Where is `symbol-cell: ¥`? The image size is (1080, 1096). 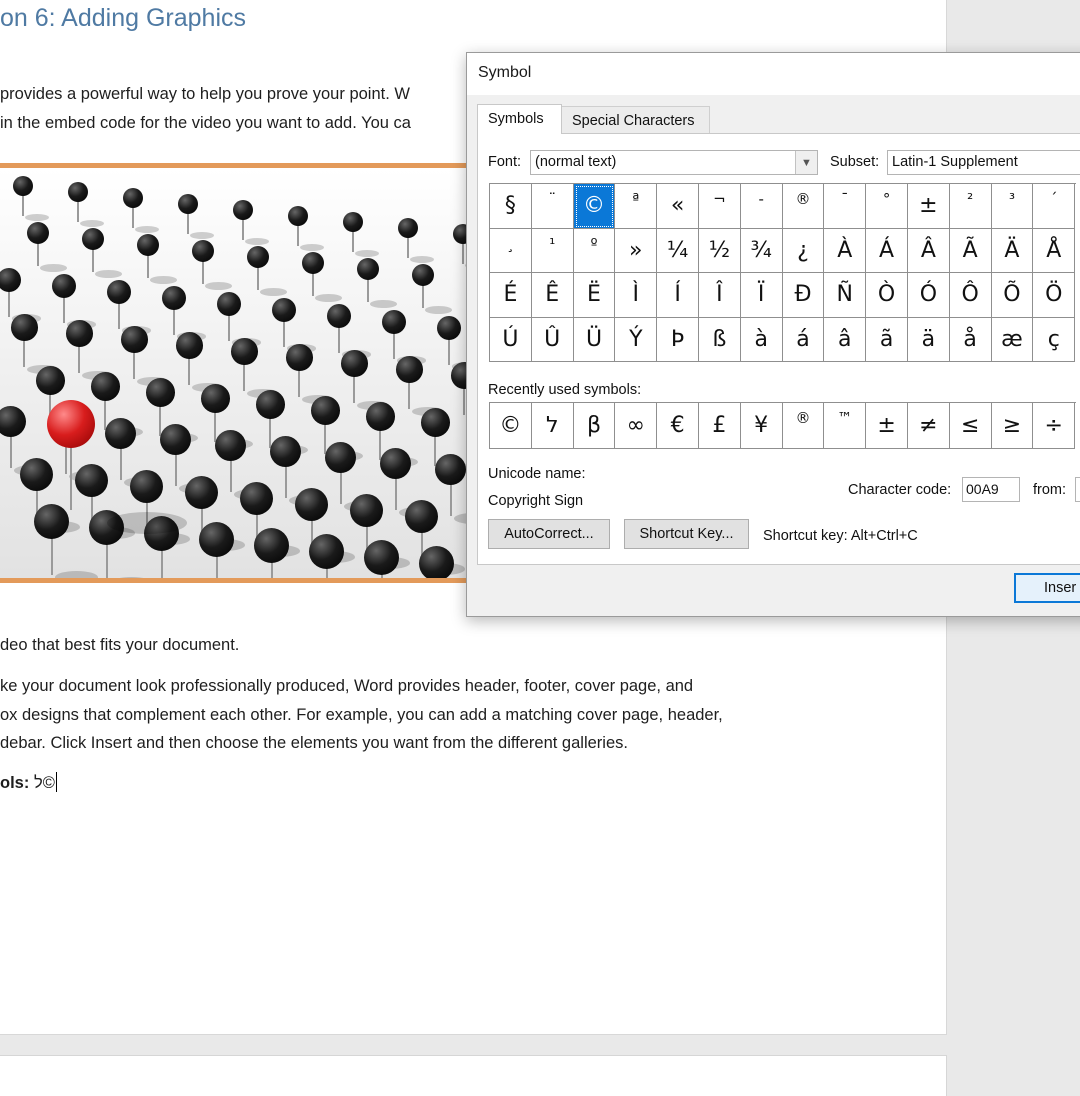 symbol-cell: ¥ is located at coordinates (761, 426).